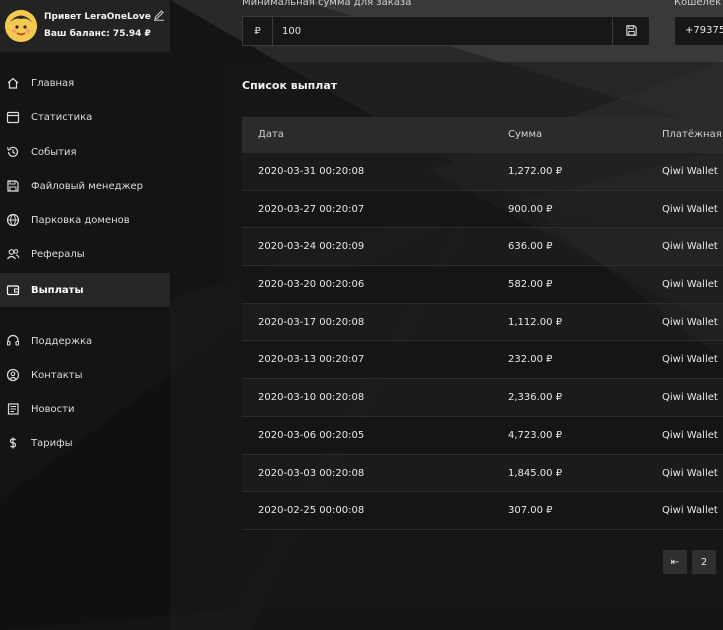 This screenshot has height=630, width=723. Describe the element at coordinates (13, 220) in the screenshot. I see `globe-icon` at that location.